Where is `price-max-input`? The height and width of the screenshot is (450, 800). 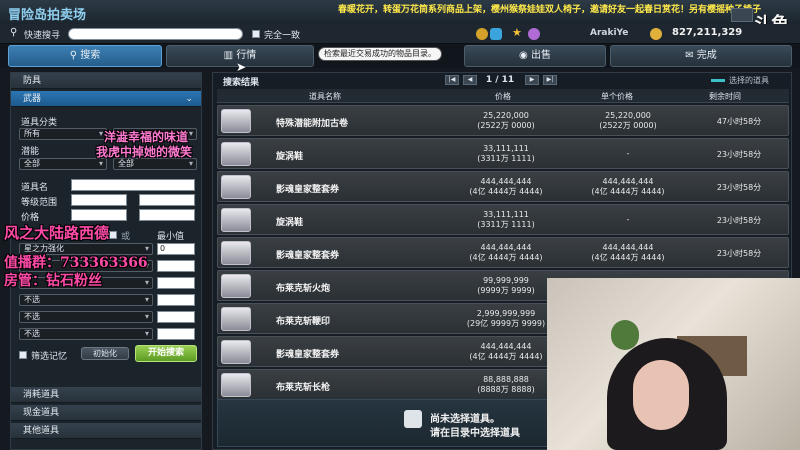 price-max-input is located at coordinates (167, 215).